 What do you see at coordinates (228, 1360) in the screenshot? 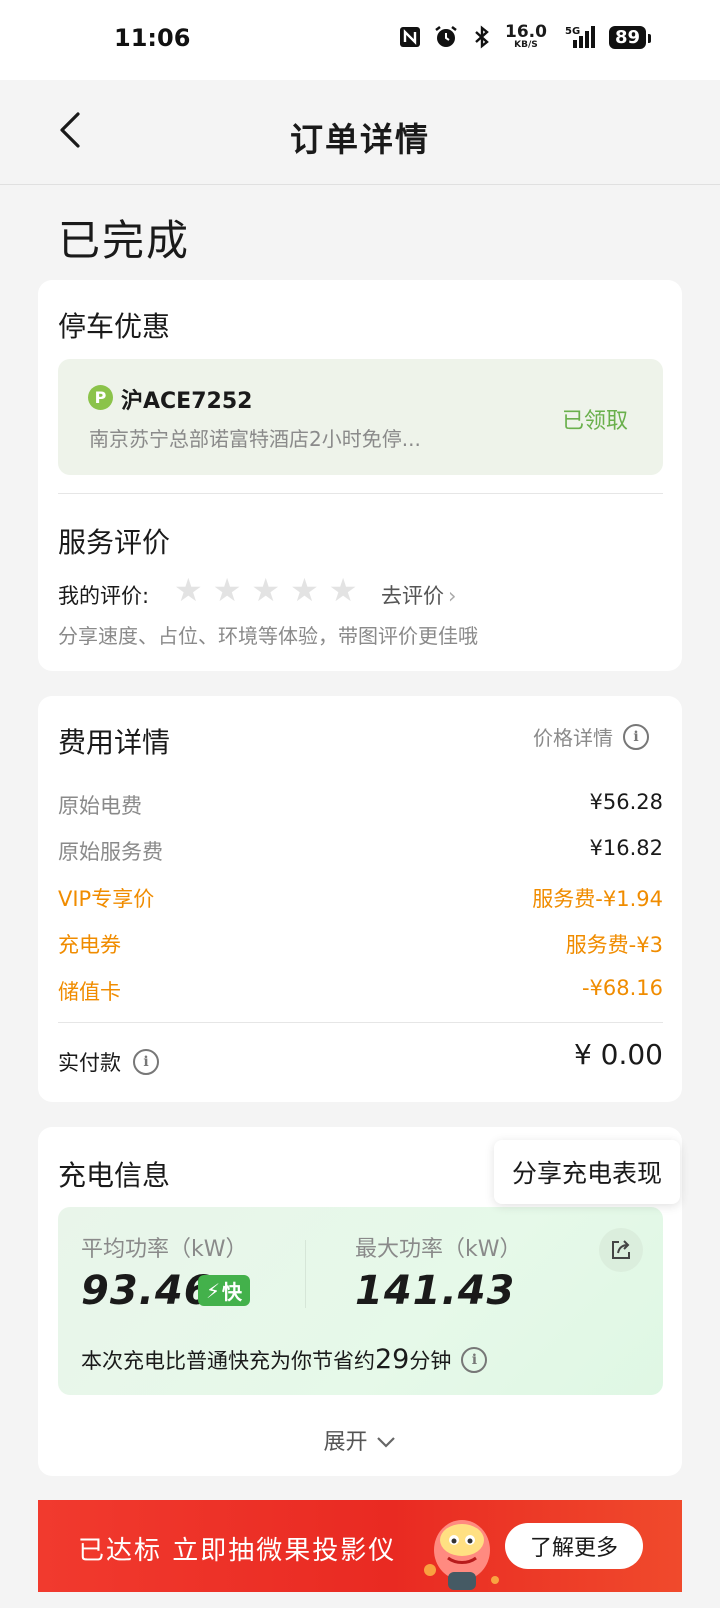
I see `saving-prefix: 本次充电比普通快充为你节省约` at bounding box center [228, 1360].